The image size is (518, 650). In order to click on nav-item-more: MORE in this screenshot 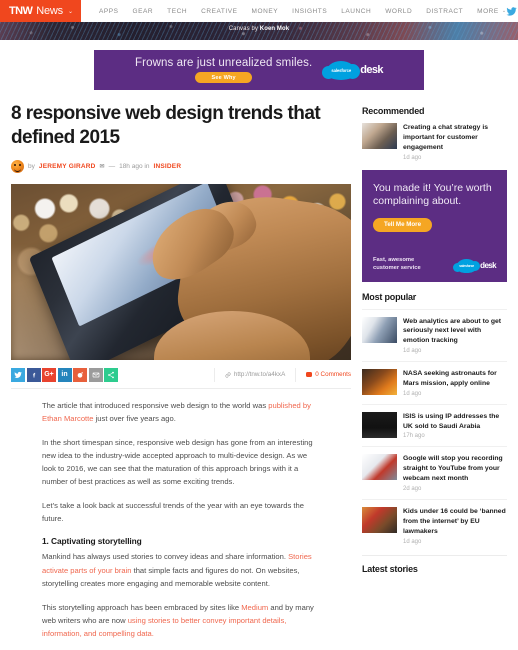, I will do `click(488, 11)`.